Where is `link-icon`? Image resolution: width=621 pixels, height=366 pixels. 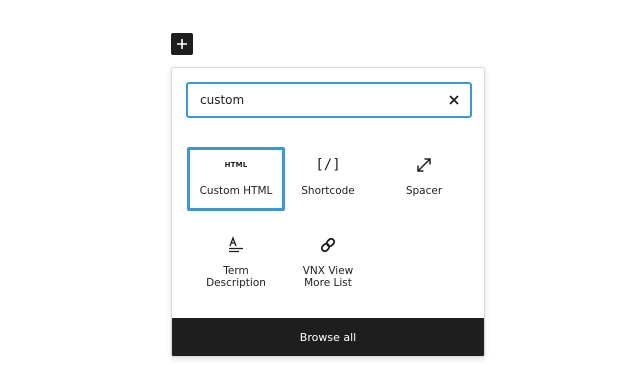
link-icon is located at coordinates (328, 245).